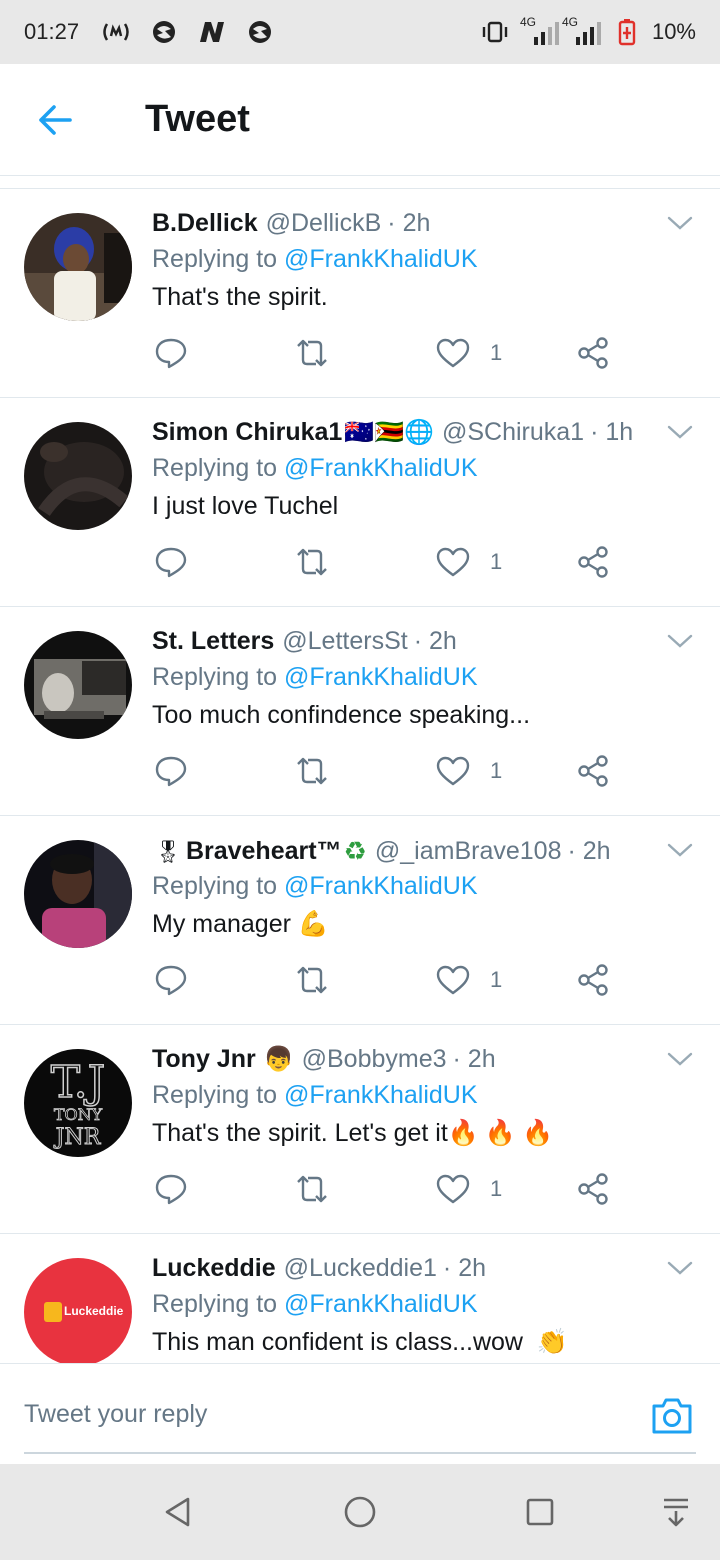 The width and height of the screenshot is (720, 1560). Describe the element at coordinates (495, 32) in the screenshot. I see `vibrate-icon` at that location.